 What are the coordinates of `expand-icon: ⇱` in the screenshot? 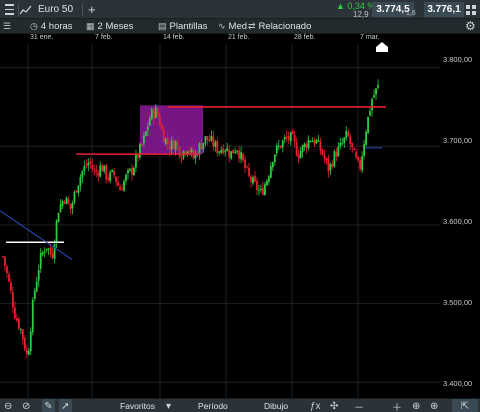 It's located at (465, 405).